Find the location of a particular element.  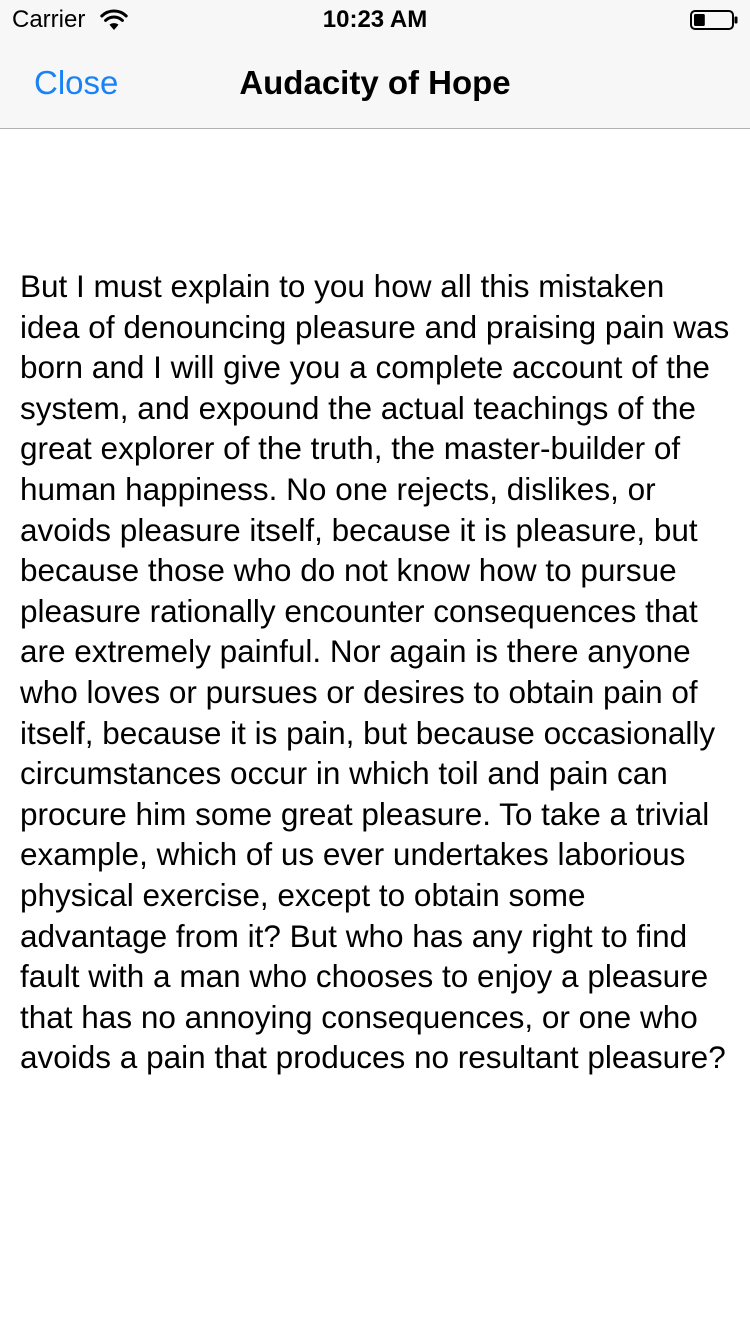

clock: 10:23 AM is located at coordinates (375, 19).